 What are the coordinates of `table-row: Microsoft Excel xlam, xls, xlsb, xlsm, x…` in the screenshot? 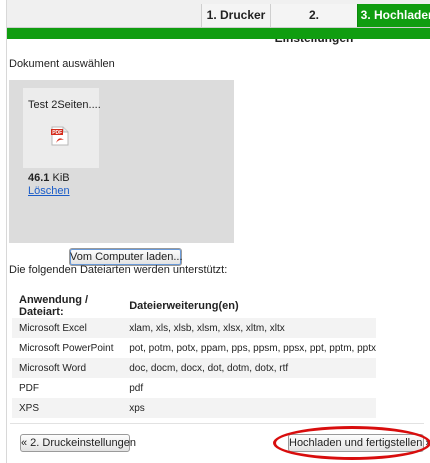 It's located at (194, 328).